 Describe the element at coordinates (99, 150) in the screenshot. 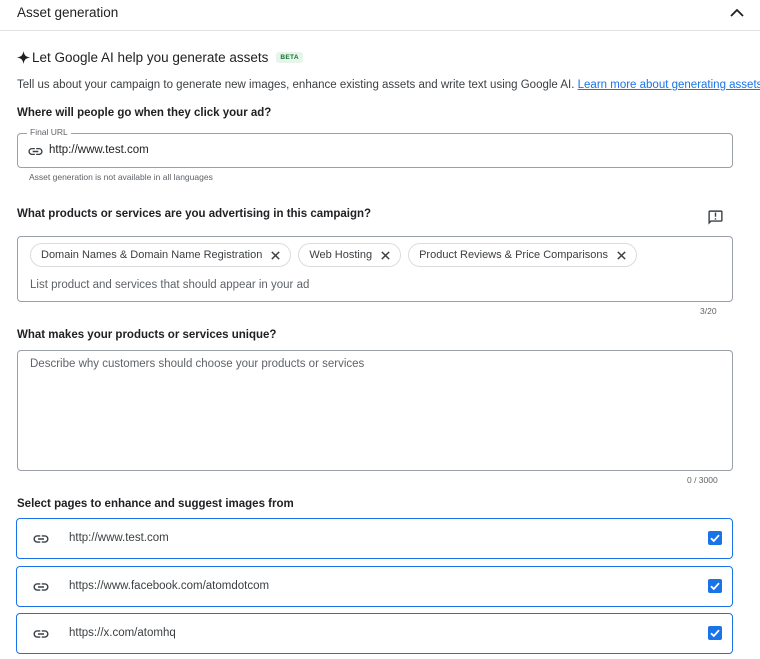

I see `final-url-value: http://www.test.com` at that location.